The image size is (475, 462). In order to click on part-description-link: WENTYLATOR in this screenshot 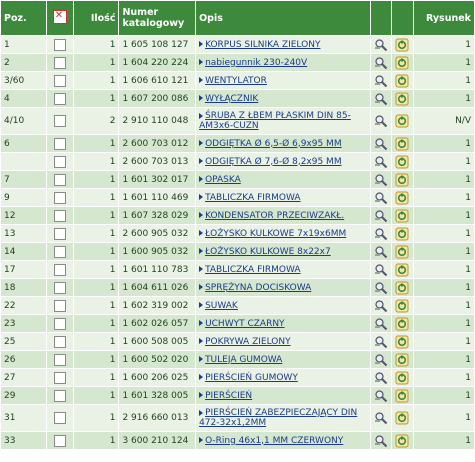, I will do `click(236, 81)`.